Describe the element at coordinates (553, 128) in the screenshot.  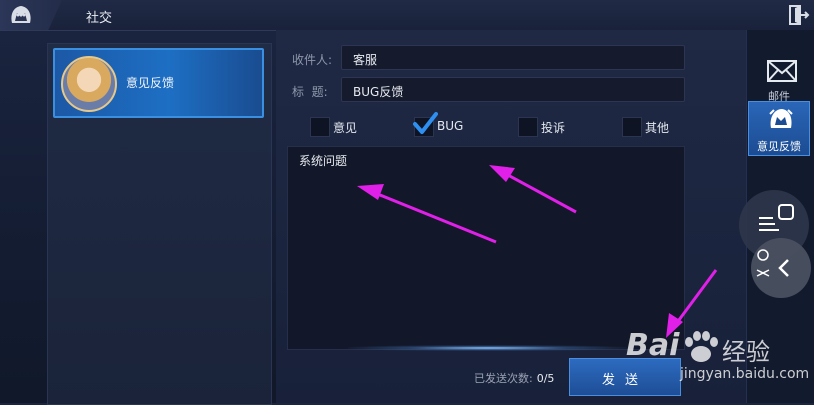
I see `complaint-label: 投诉` at that location.